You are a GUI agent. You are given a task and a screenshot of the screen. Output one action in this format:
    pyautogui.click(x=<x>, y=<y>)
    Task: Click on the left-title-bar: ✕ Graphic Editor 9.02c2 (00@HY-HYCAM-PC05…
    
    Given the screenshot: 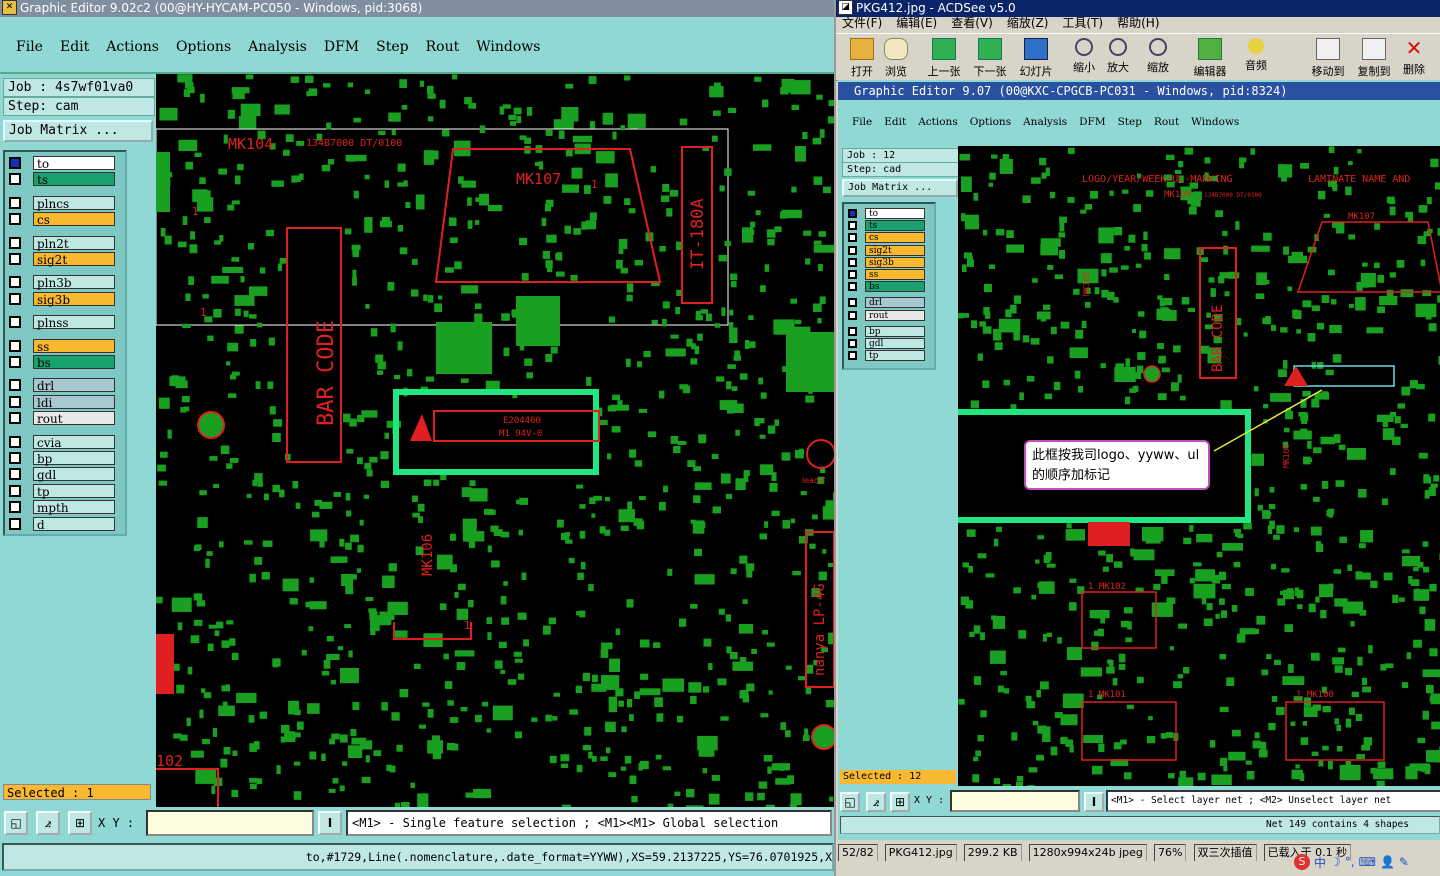 What is the action you would take?
    pyautogui.click(x=417, y=8)
    